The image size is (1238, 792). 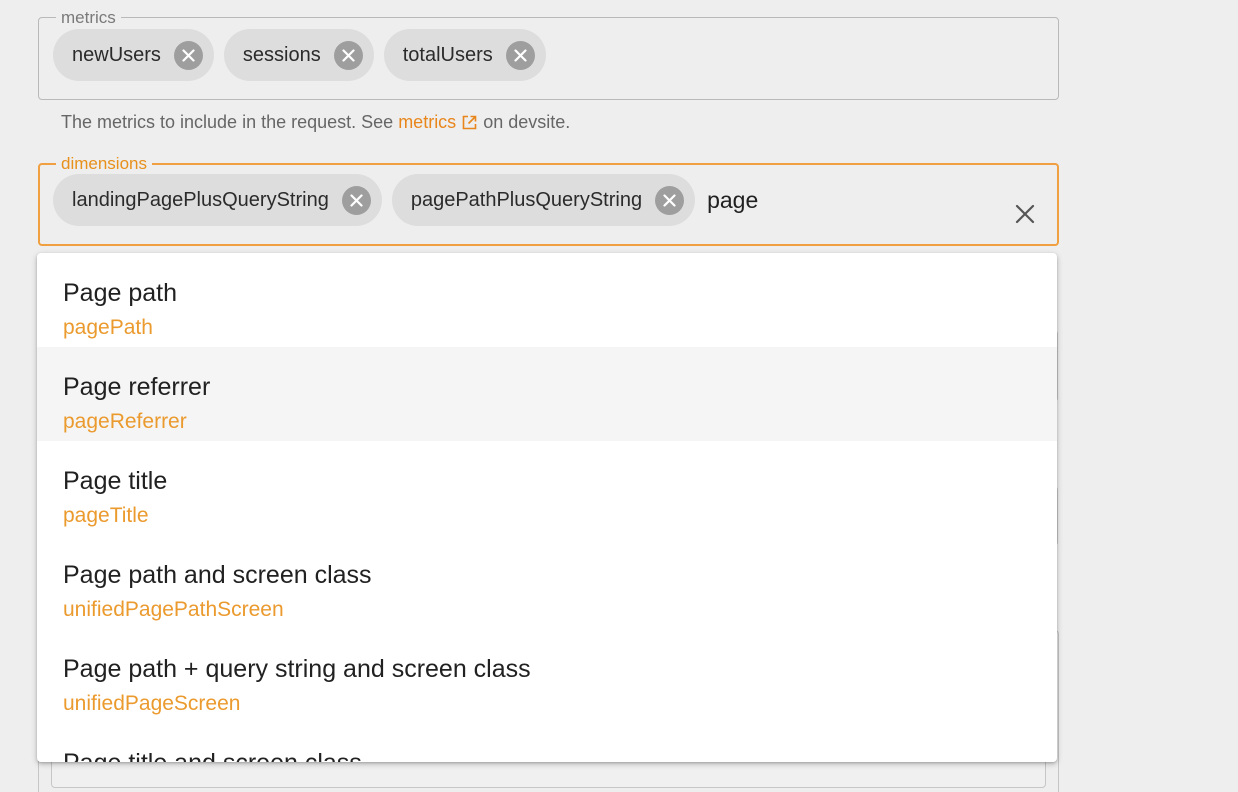 I want to click on option-pagepath: Page path pagePath, so click(x=547, y=300).